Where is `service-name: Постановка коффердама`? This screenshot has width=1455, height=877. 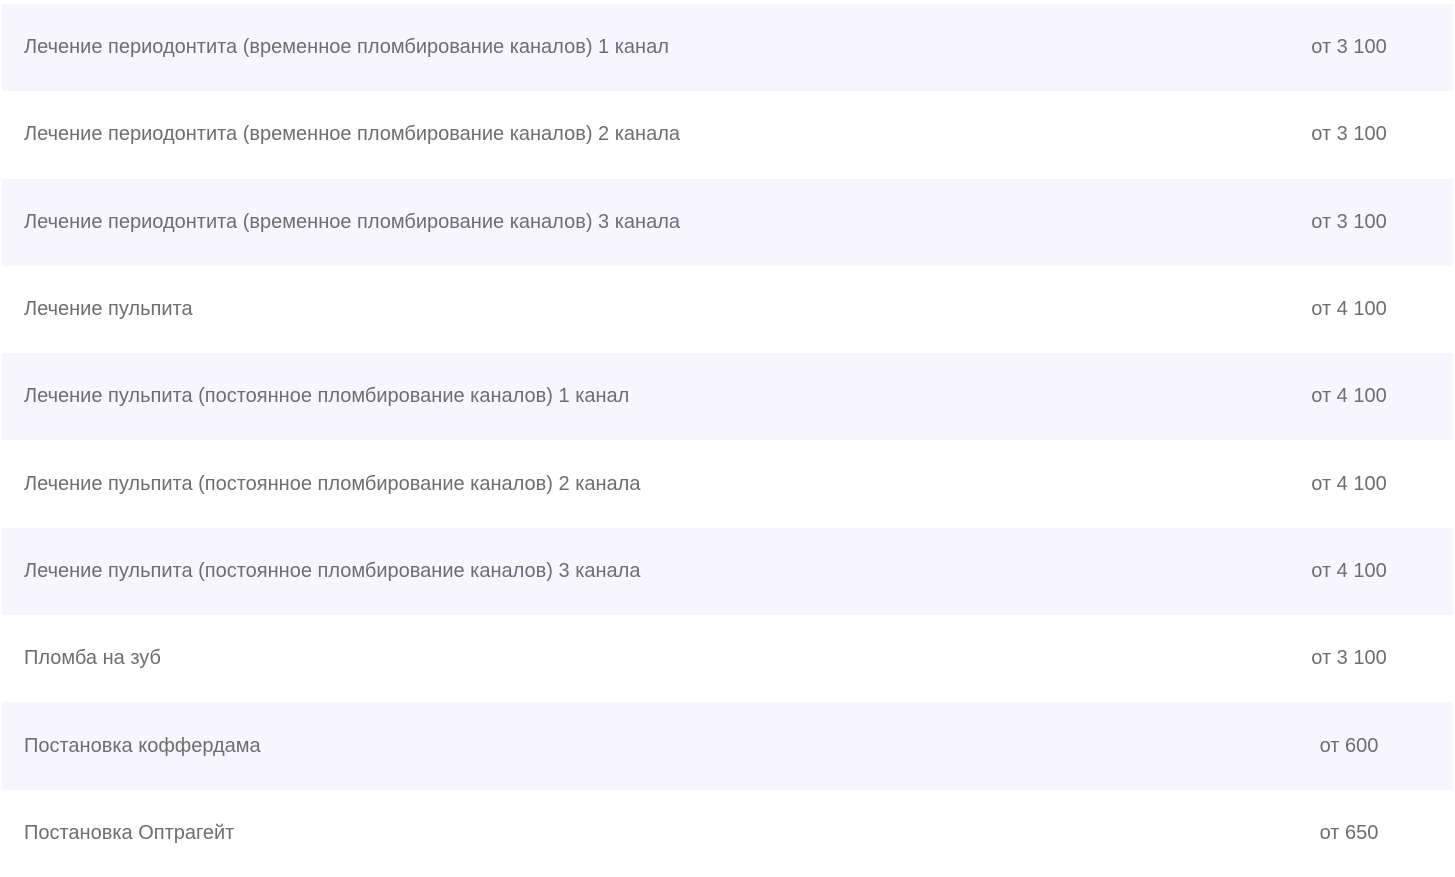 service-name: Постановка коффердама is located at coordinates (142, 745).